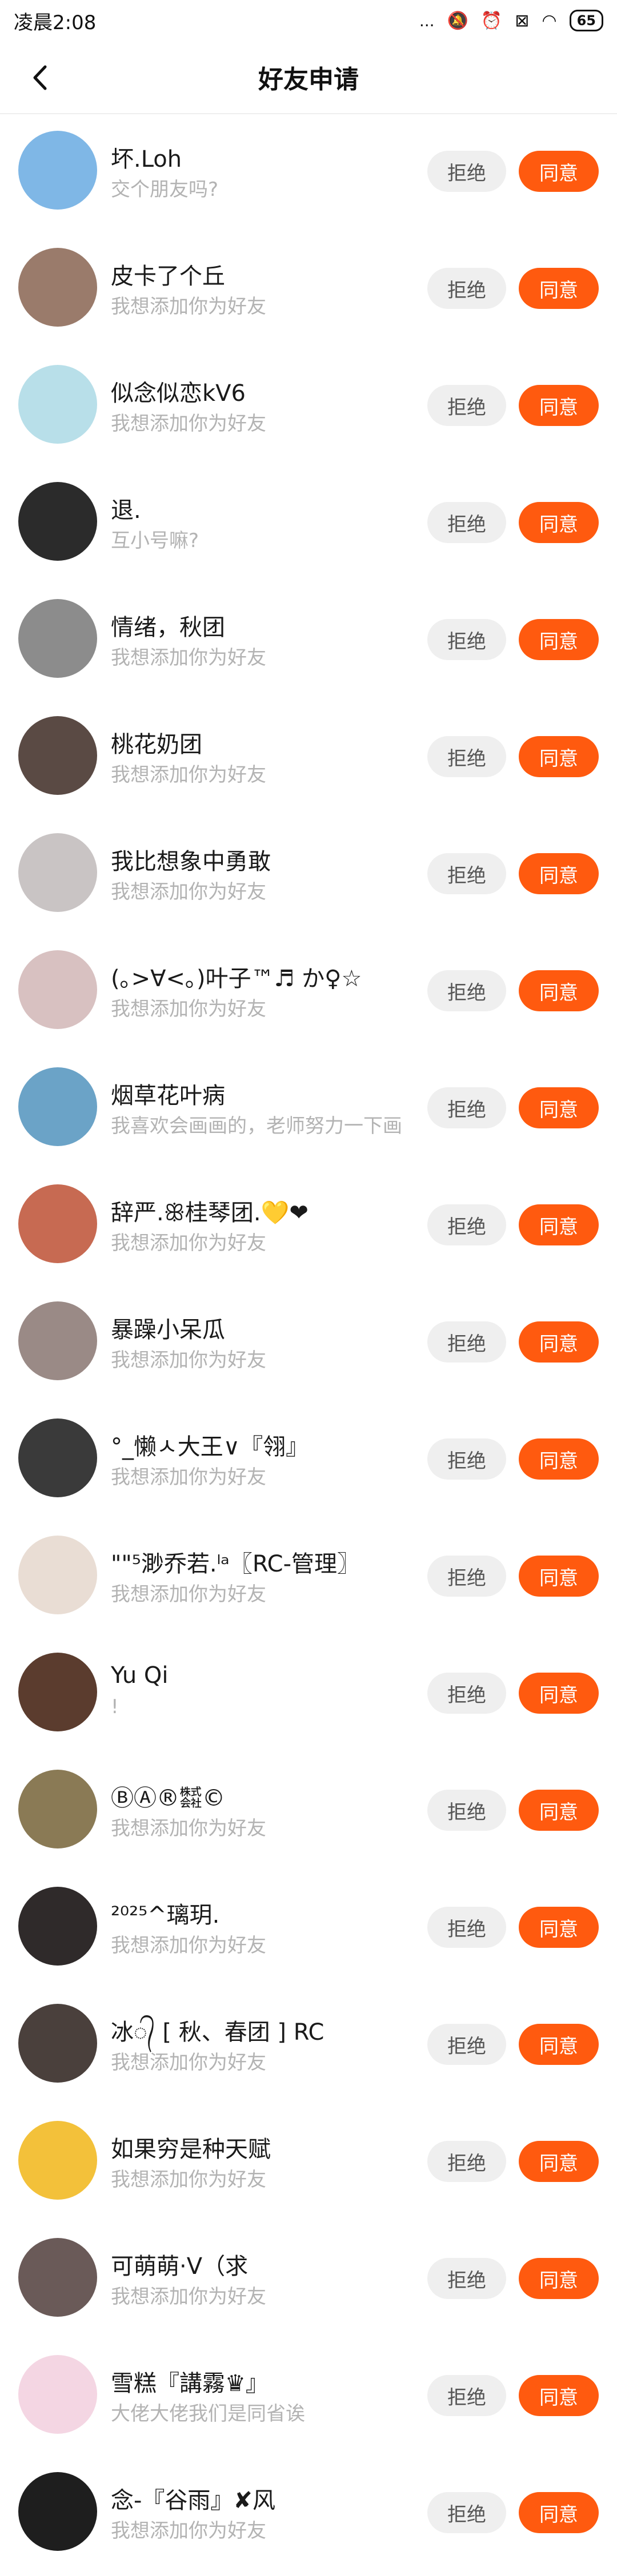 The width and height of the screenshot is (617, 2576). I want to click on friend-request-item: 冰᭄ [ 秋、春团 ] RC 我想添加你为好友 拒绝 同意, so click(308, 2045).